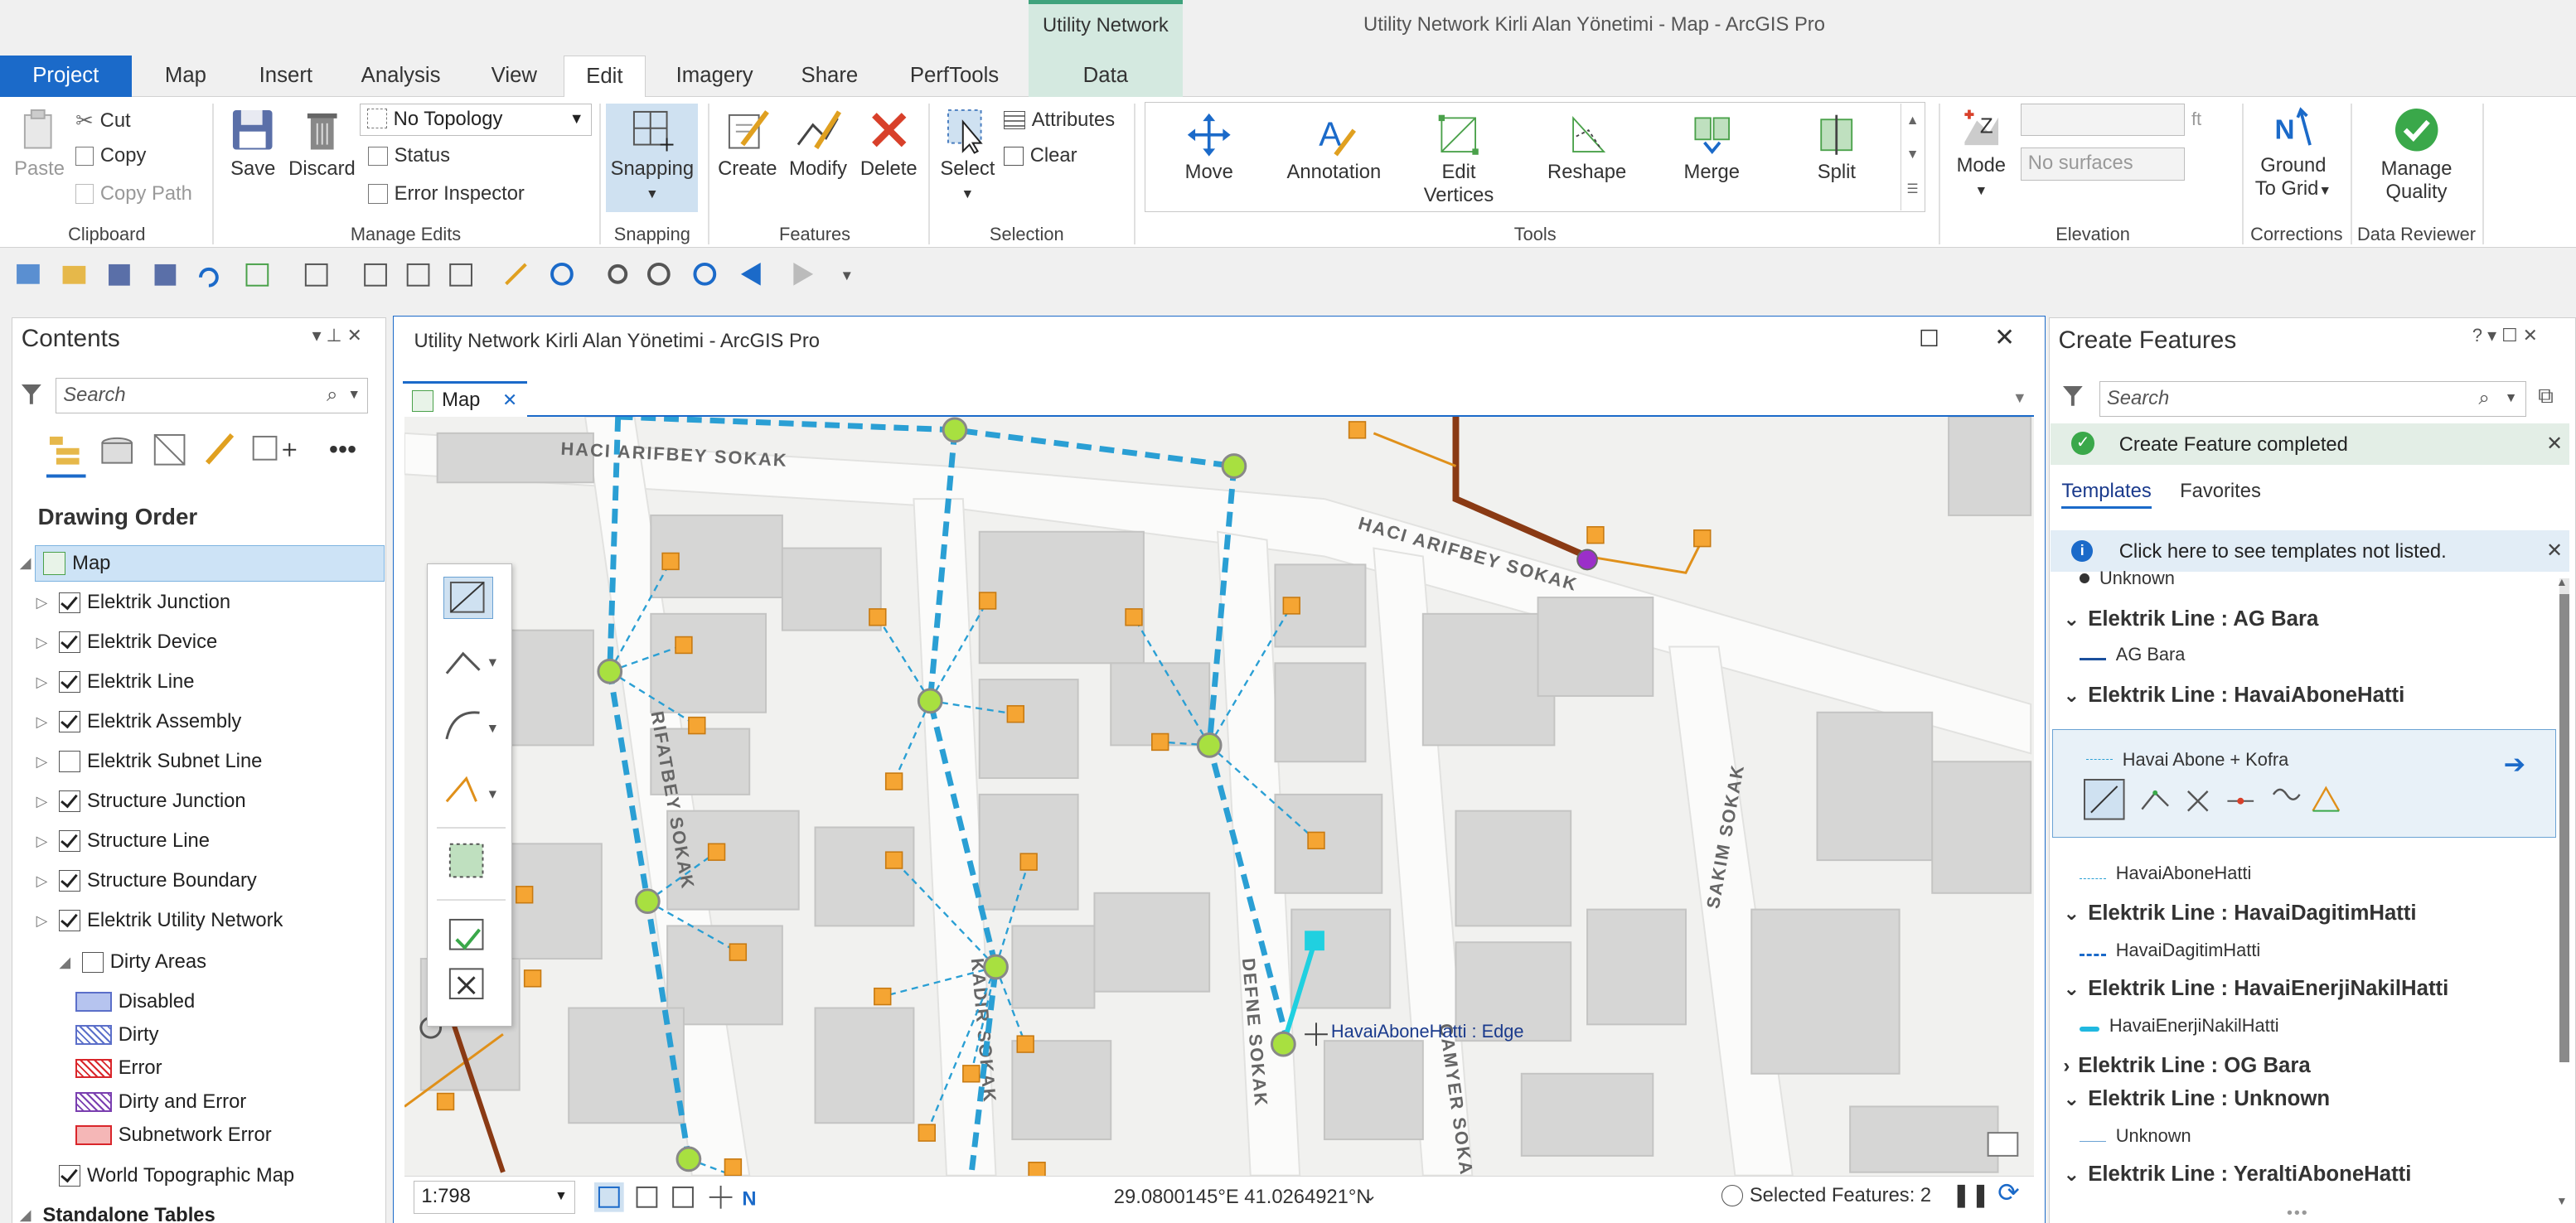  What do you see at coordinates (2186, 1066) in the screenshot?
I see `template-group-header: › Elektrik Line : OG Bara` at bounding box center [2186, 1066].